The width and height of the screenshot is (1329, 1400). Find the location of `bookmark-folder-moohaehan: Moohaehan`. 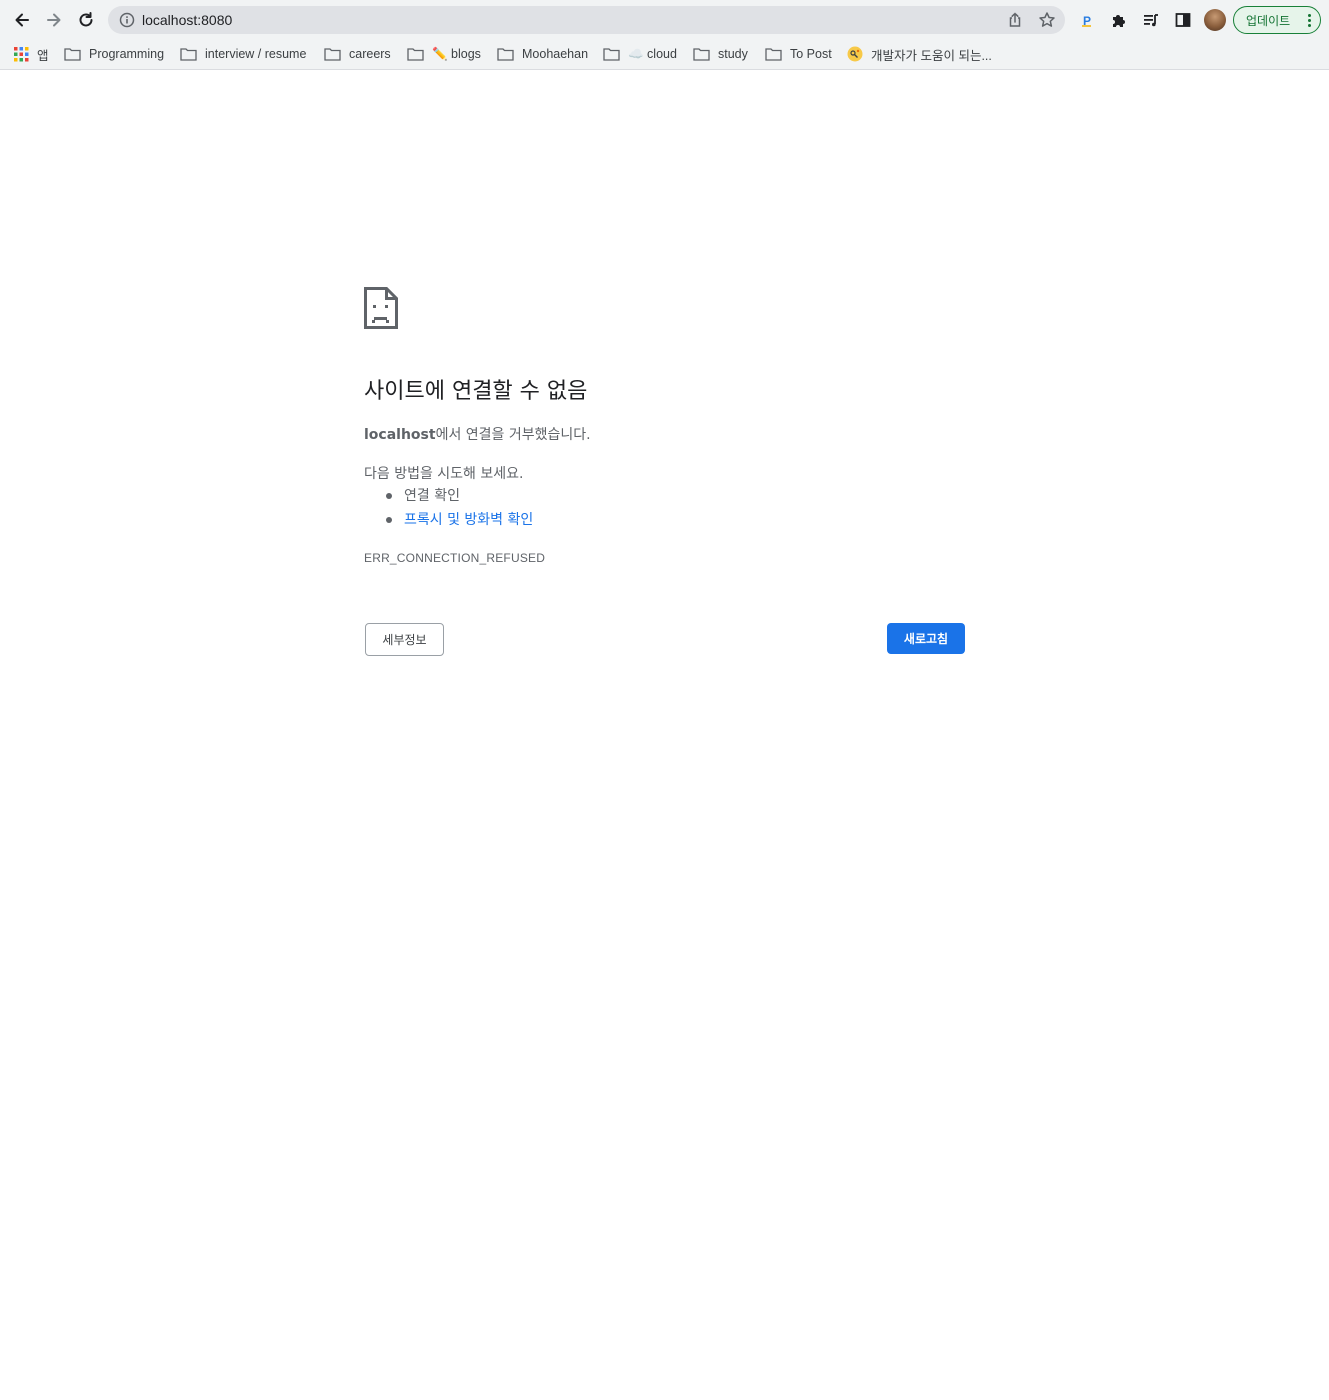

bookmark-folder-moohaehan: Moohaehan is located at coordinates (542, 54).